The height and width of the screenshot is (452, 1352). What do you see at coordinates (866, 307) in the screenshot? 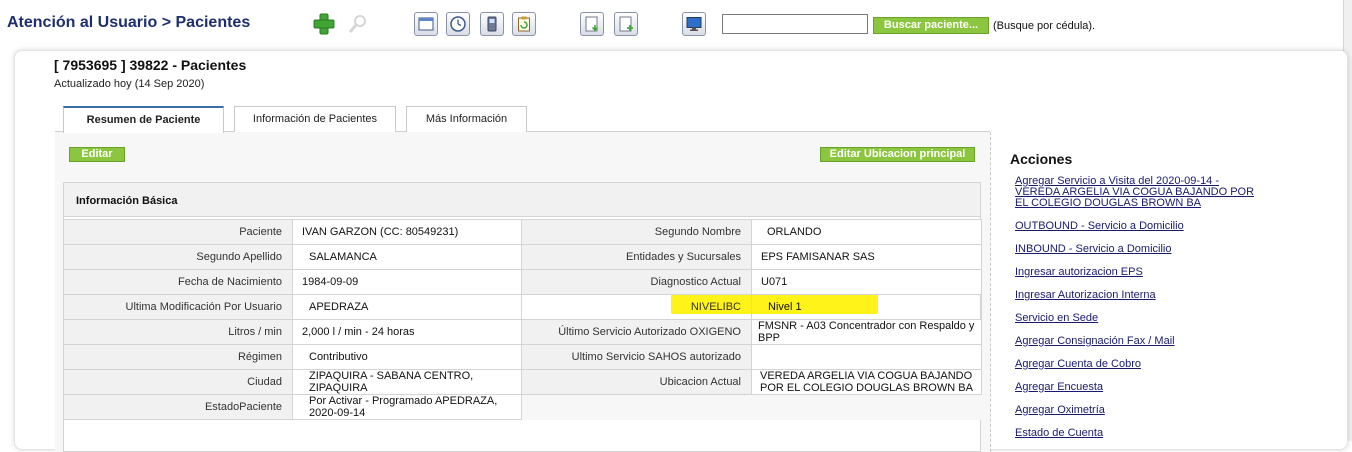
I see `field-value-nivelibc: Nivel 1` at bounding box center [866, 307].